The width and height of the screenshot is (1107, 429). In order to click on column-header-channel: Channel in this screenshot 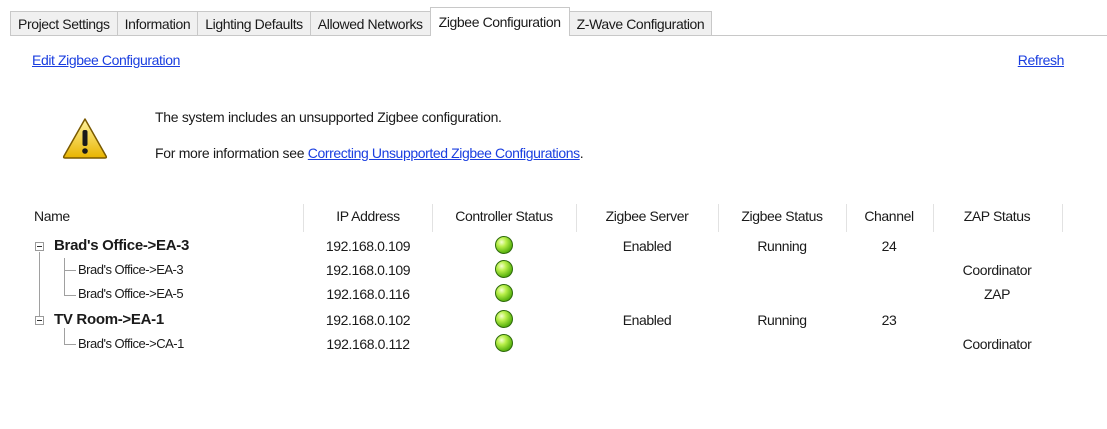, I will do `click(889, 216)`.